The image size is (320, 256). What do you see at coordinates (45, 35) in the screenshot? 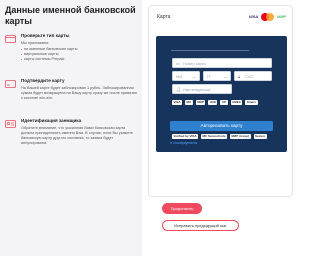
I see `step-title: Проверьте тип карты` at bounding box center [45, 35].